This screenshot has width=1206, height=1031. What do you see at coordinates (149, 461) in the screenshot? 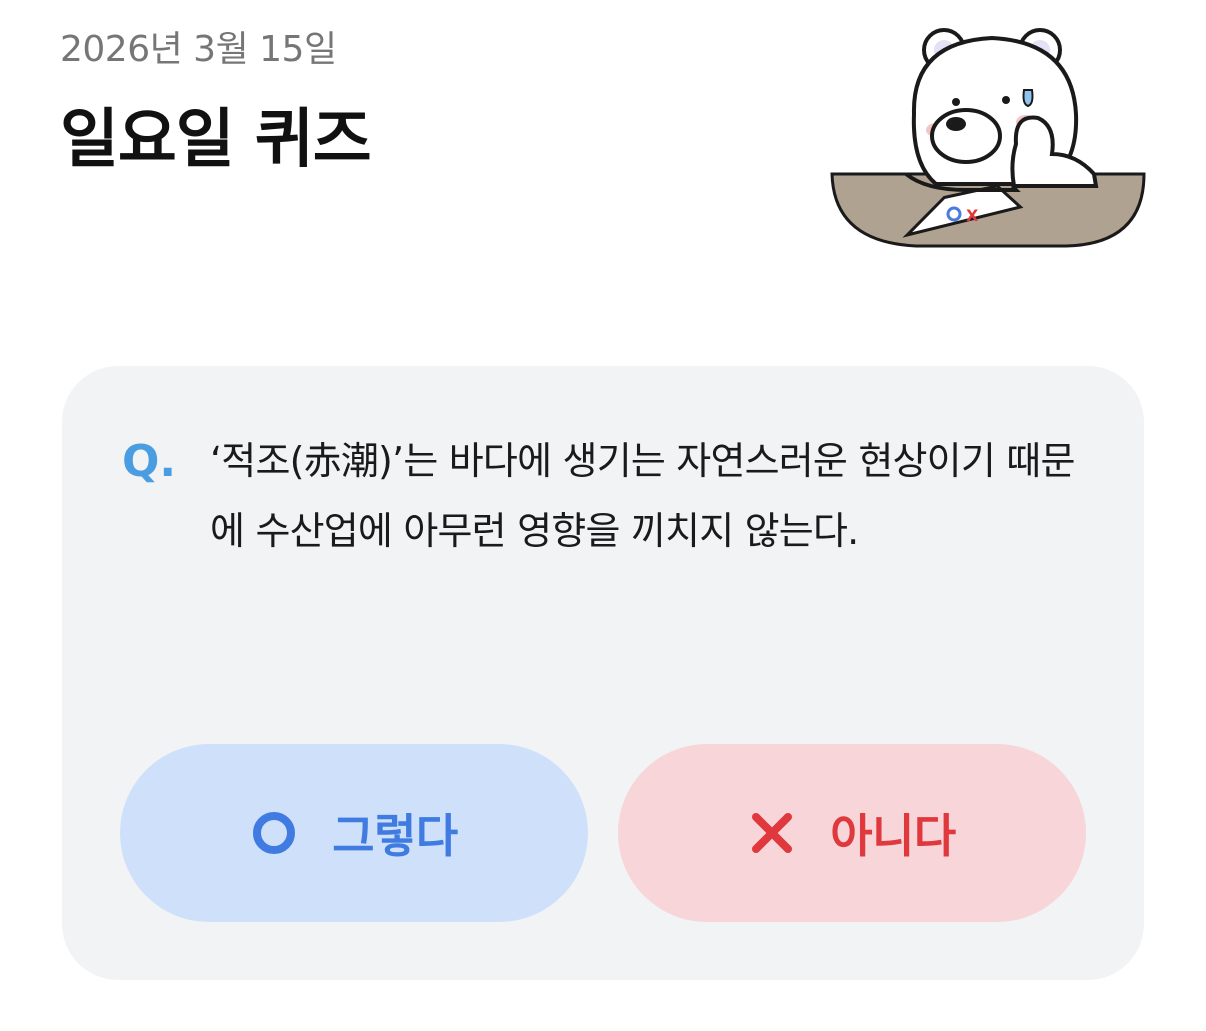
I see `question-mark-label: Q.` at bounding box center [149, 461].